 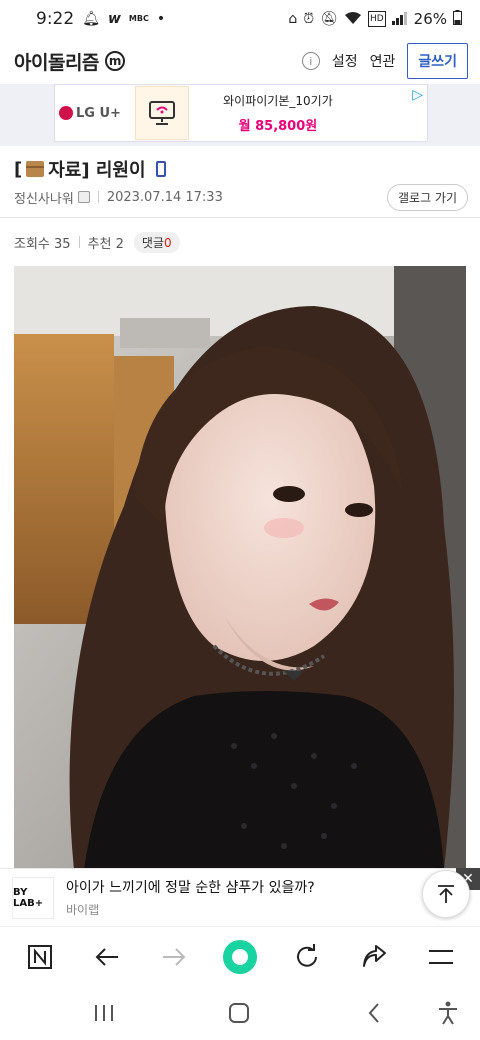 What do you see at coordinates (441, 957) in the screenshot?
I see `menu-icon` at bounding box center [441, 957].